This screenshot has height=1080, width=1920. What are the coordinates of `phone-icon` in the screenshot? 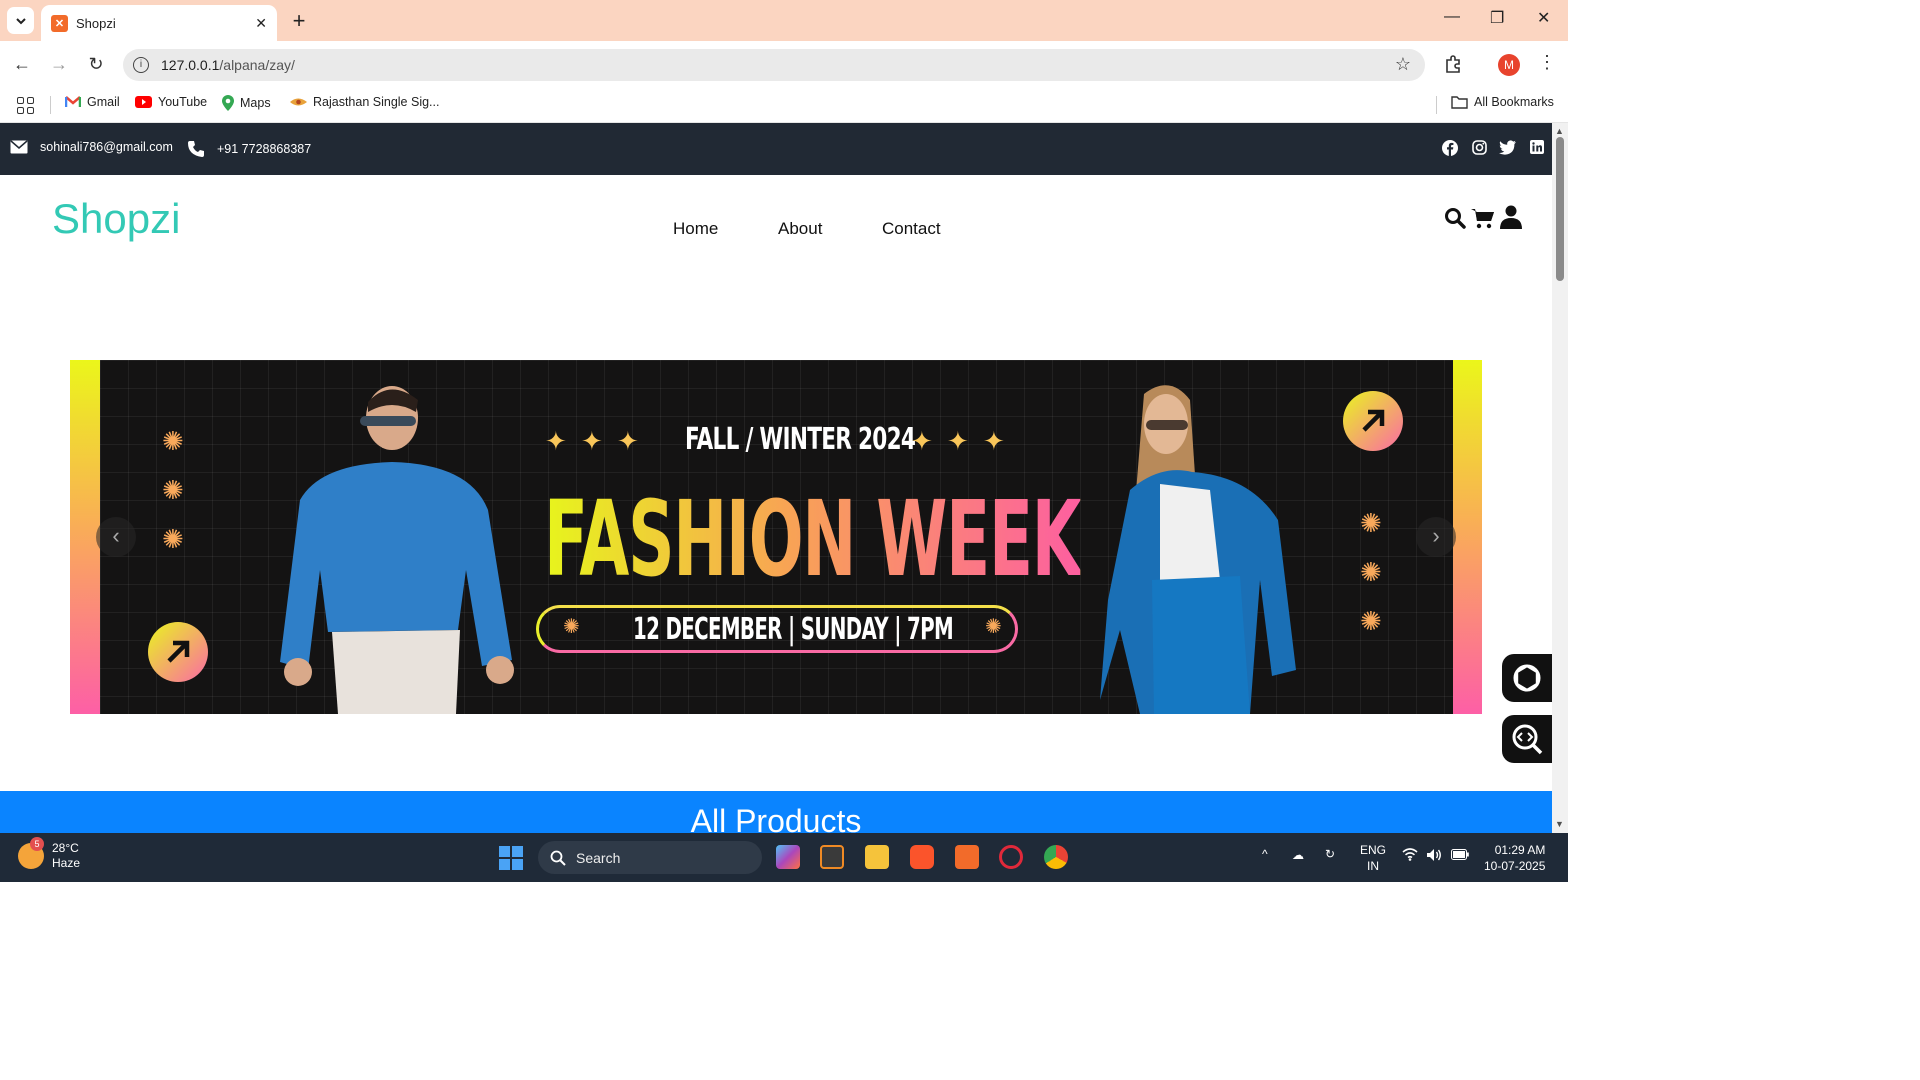 It's located at (196, 149).